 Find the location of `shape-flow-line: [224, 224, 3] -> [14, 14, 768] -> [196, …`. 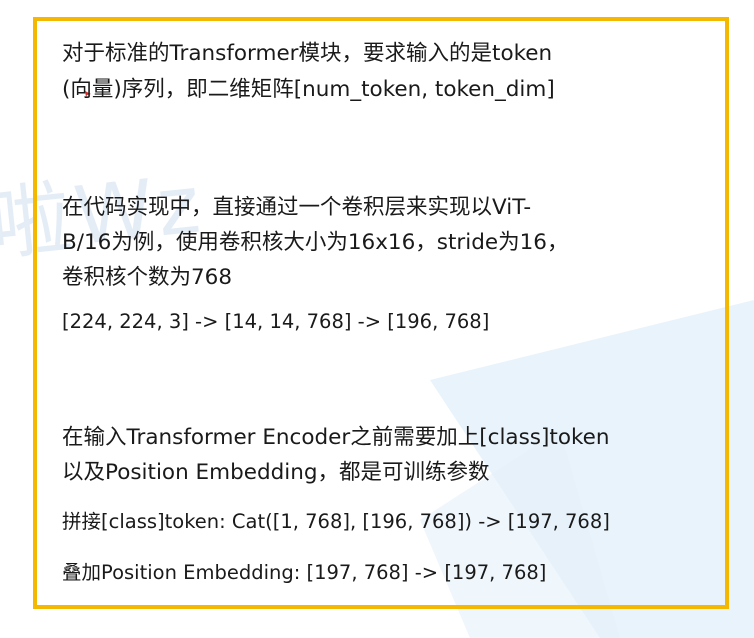

shape-flow-line: [224, 224, 3] -> [14, 14, 768] -> [196, … is located at coordinates (276, 321).